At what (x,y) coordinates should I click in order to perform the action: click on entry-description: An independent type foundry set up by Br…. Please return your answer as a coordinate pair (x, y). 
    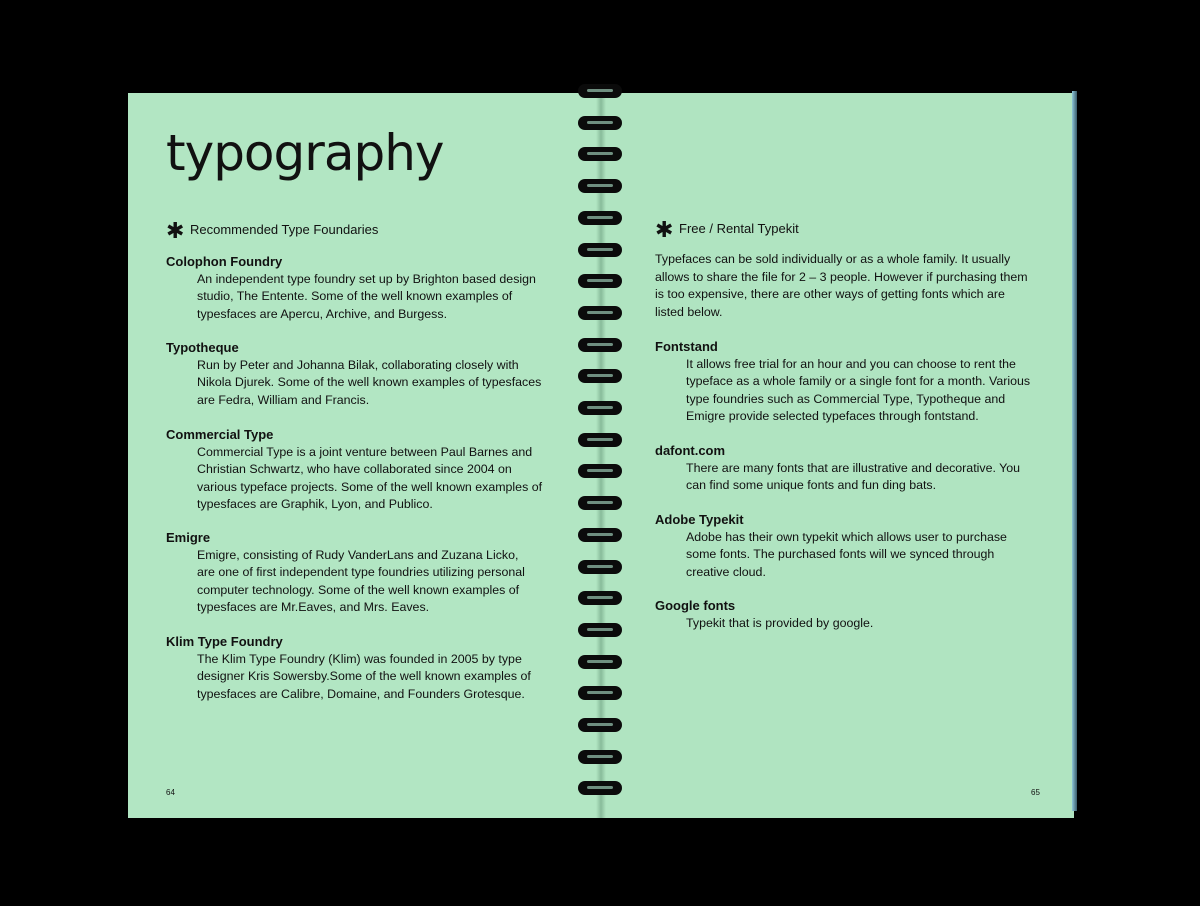
    Looking at the image, I should click on (351, 297).